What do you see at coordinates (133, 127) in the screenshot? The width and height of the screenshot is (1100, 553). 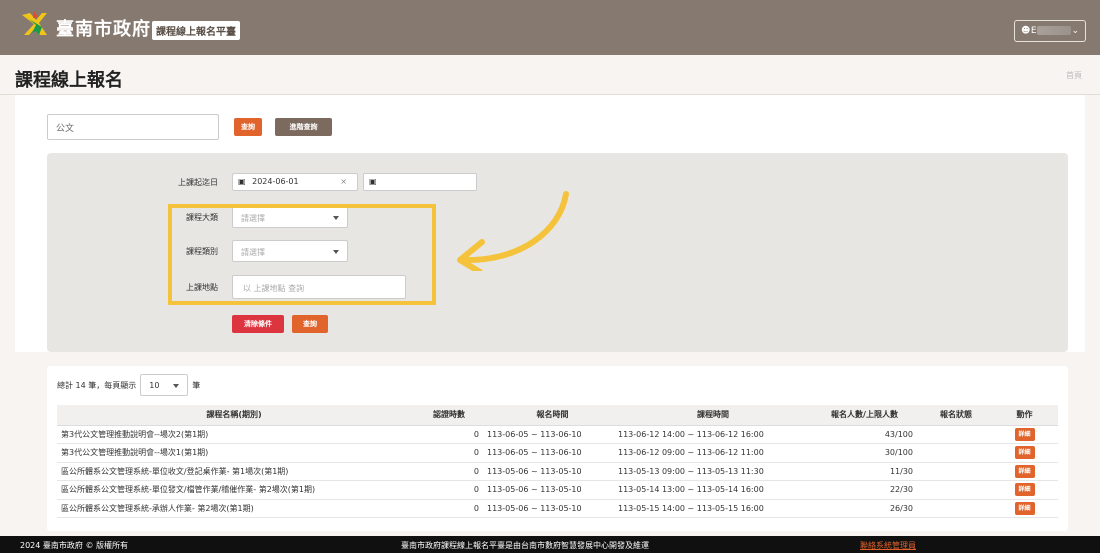 I see `search-input: 公文` at bounding box center [133, 127].